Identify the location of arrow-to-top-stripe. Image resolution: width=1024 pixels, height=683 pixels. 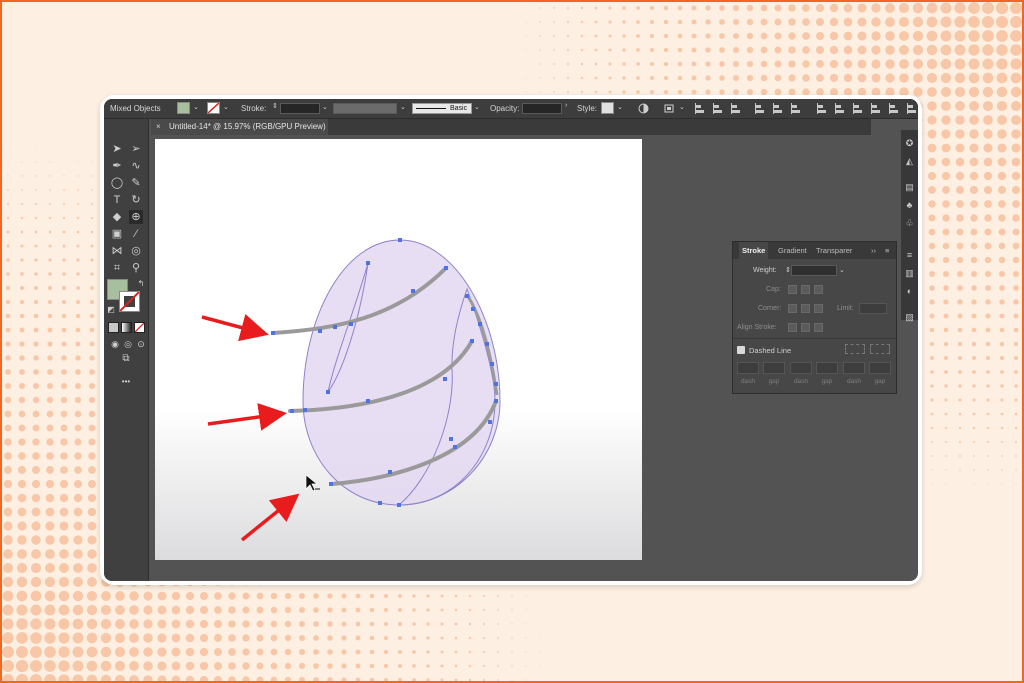
(235, 328).